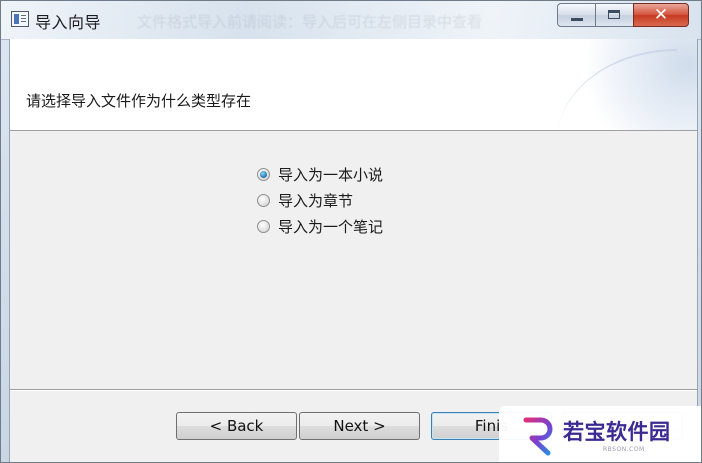 The image size is (702, 463). I want to click on maximize-button, so click(614, 15).